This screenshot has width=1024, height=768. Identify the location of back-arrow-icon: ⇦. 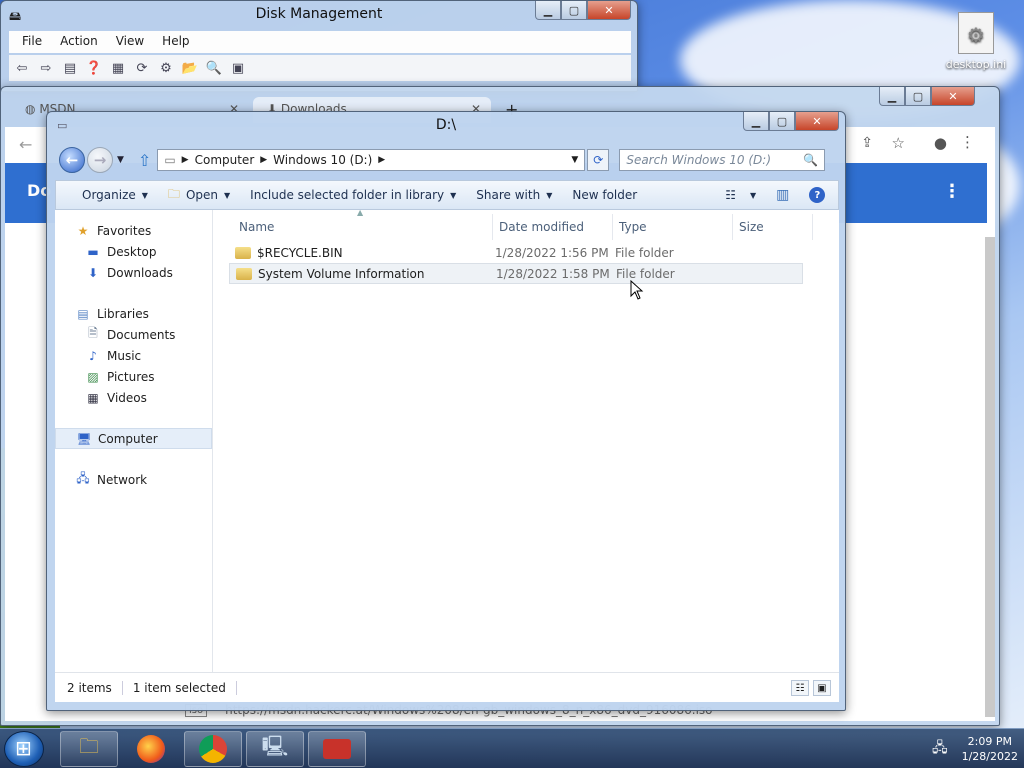
(22, 68).